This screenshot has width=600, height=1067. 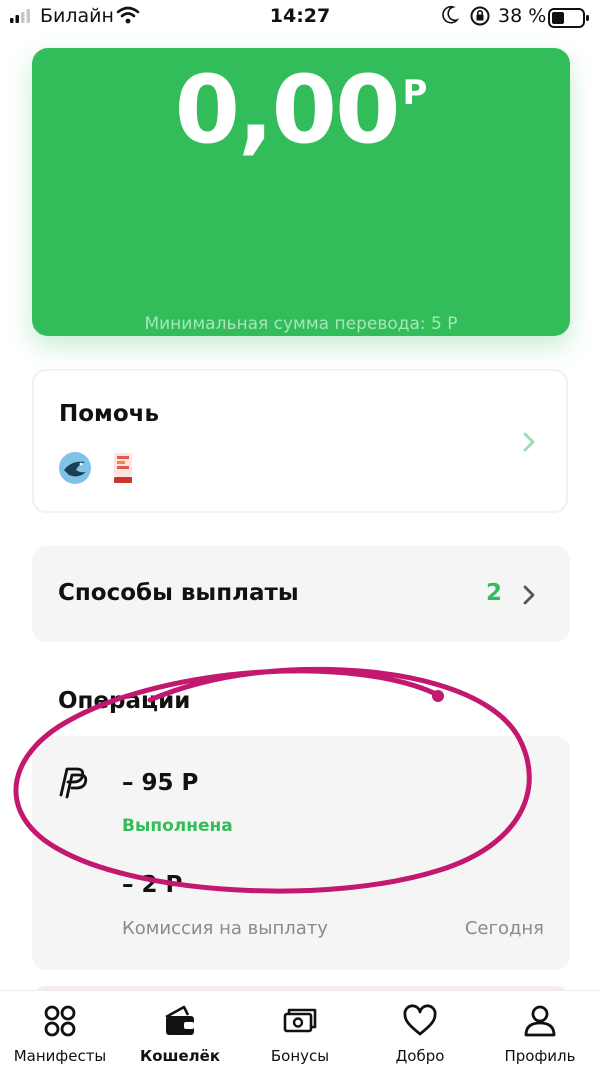 What do you see at coordinates (124, 701) in the screenshot?
I see `operations-title: Операции` at bounding box center [124, 701].